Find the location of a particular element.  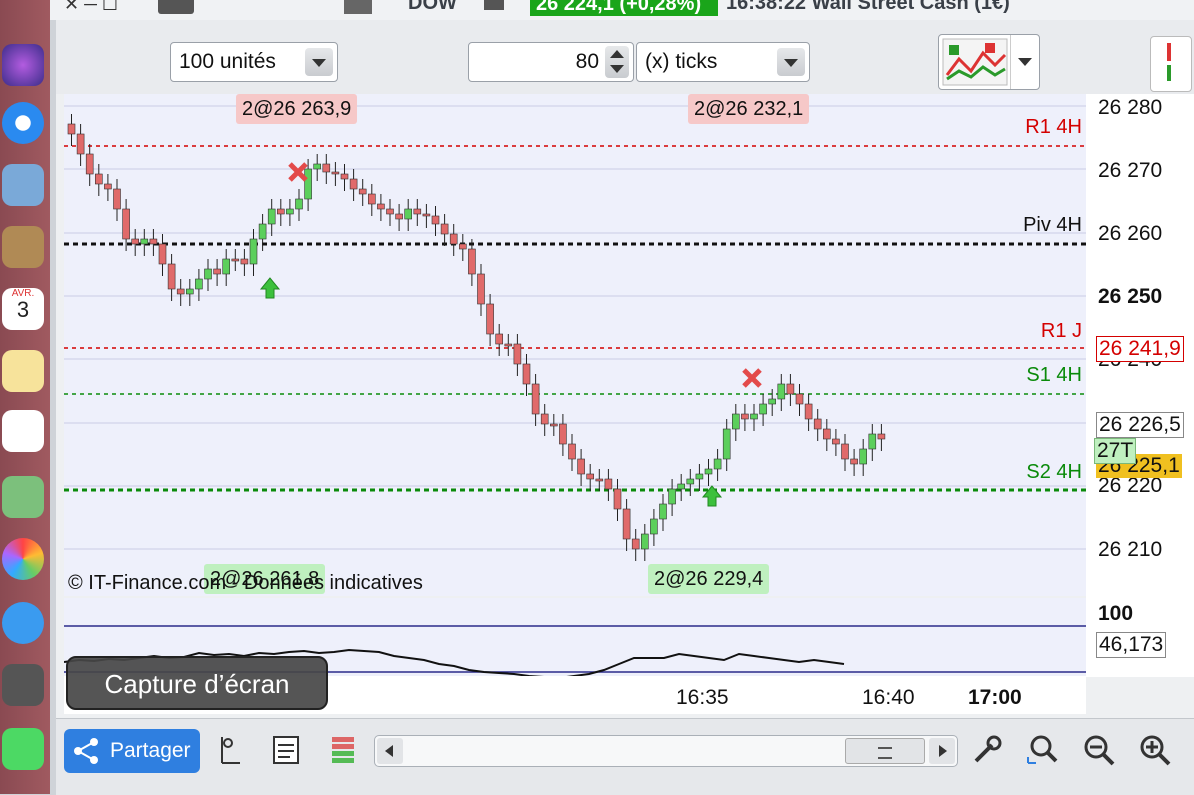

maps-icon is located at coordinates (23, 497).